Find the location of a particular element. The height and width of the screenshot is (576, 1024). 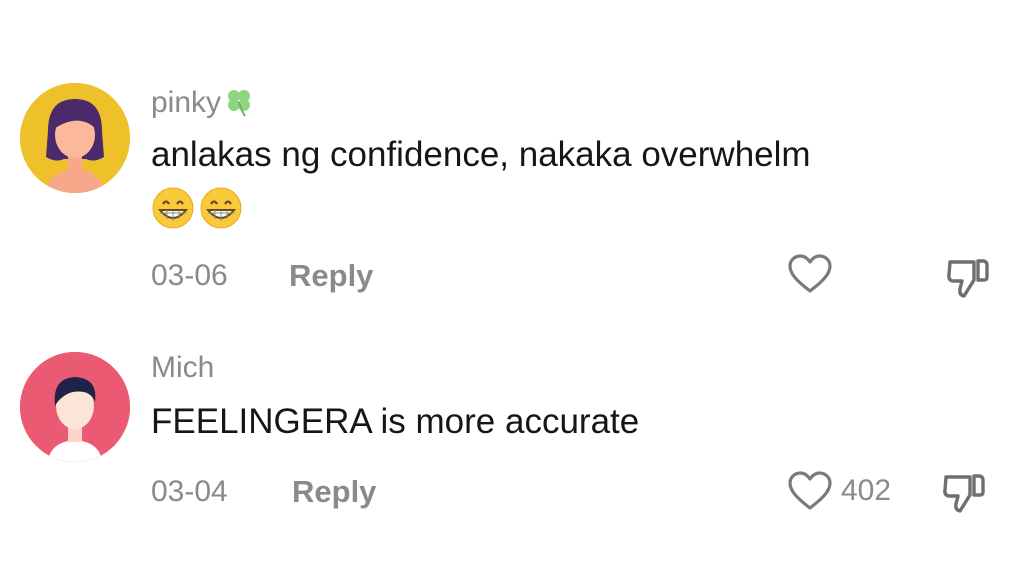

avatar-woman-icon is located at coordinates (75, 138).